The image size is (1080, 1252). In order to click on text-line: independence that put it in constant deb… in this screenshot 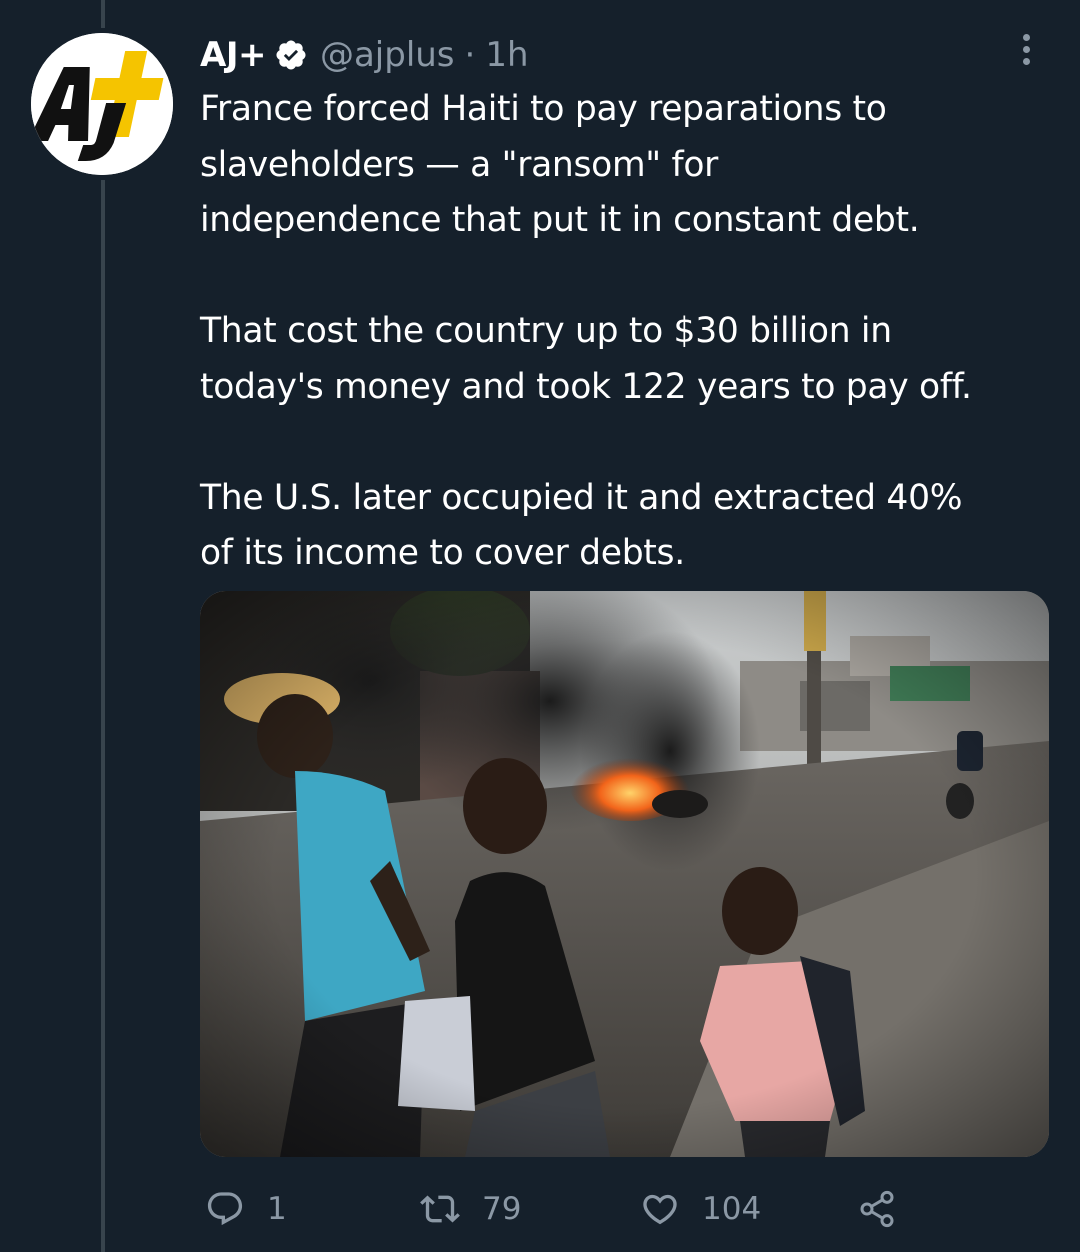, I will do `click(560, 220)`.